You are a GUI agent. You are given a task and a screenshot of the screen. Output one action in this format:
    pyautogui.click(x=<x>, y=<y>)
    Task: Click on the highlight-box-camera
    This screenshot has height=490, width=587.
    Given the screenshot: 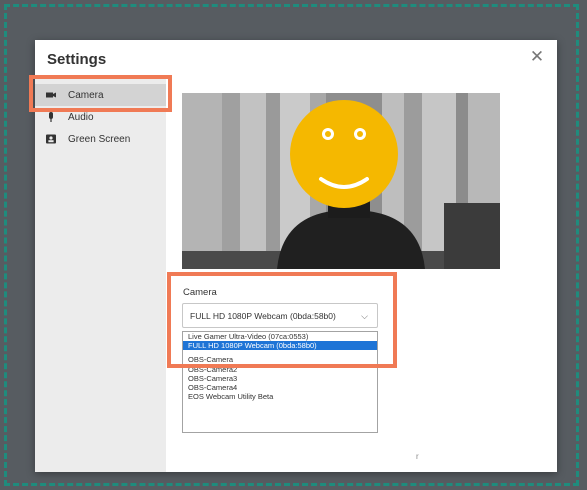 What is the action you would take?
    pyautogui.click(x=282, y=320)
    